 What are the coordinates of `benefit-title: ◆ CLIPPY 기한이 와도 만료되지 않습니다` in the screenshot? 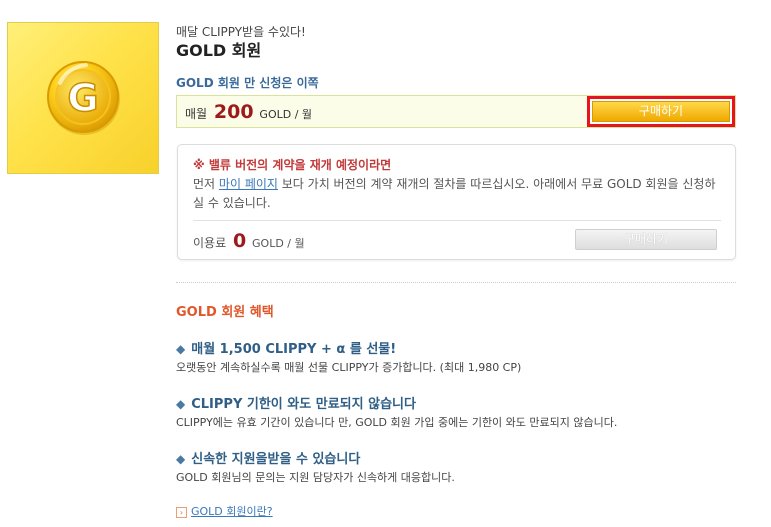 It's located at (296, 402).